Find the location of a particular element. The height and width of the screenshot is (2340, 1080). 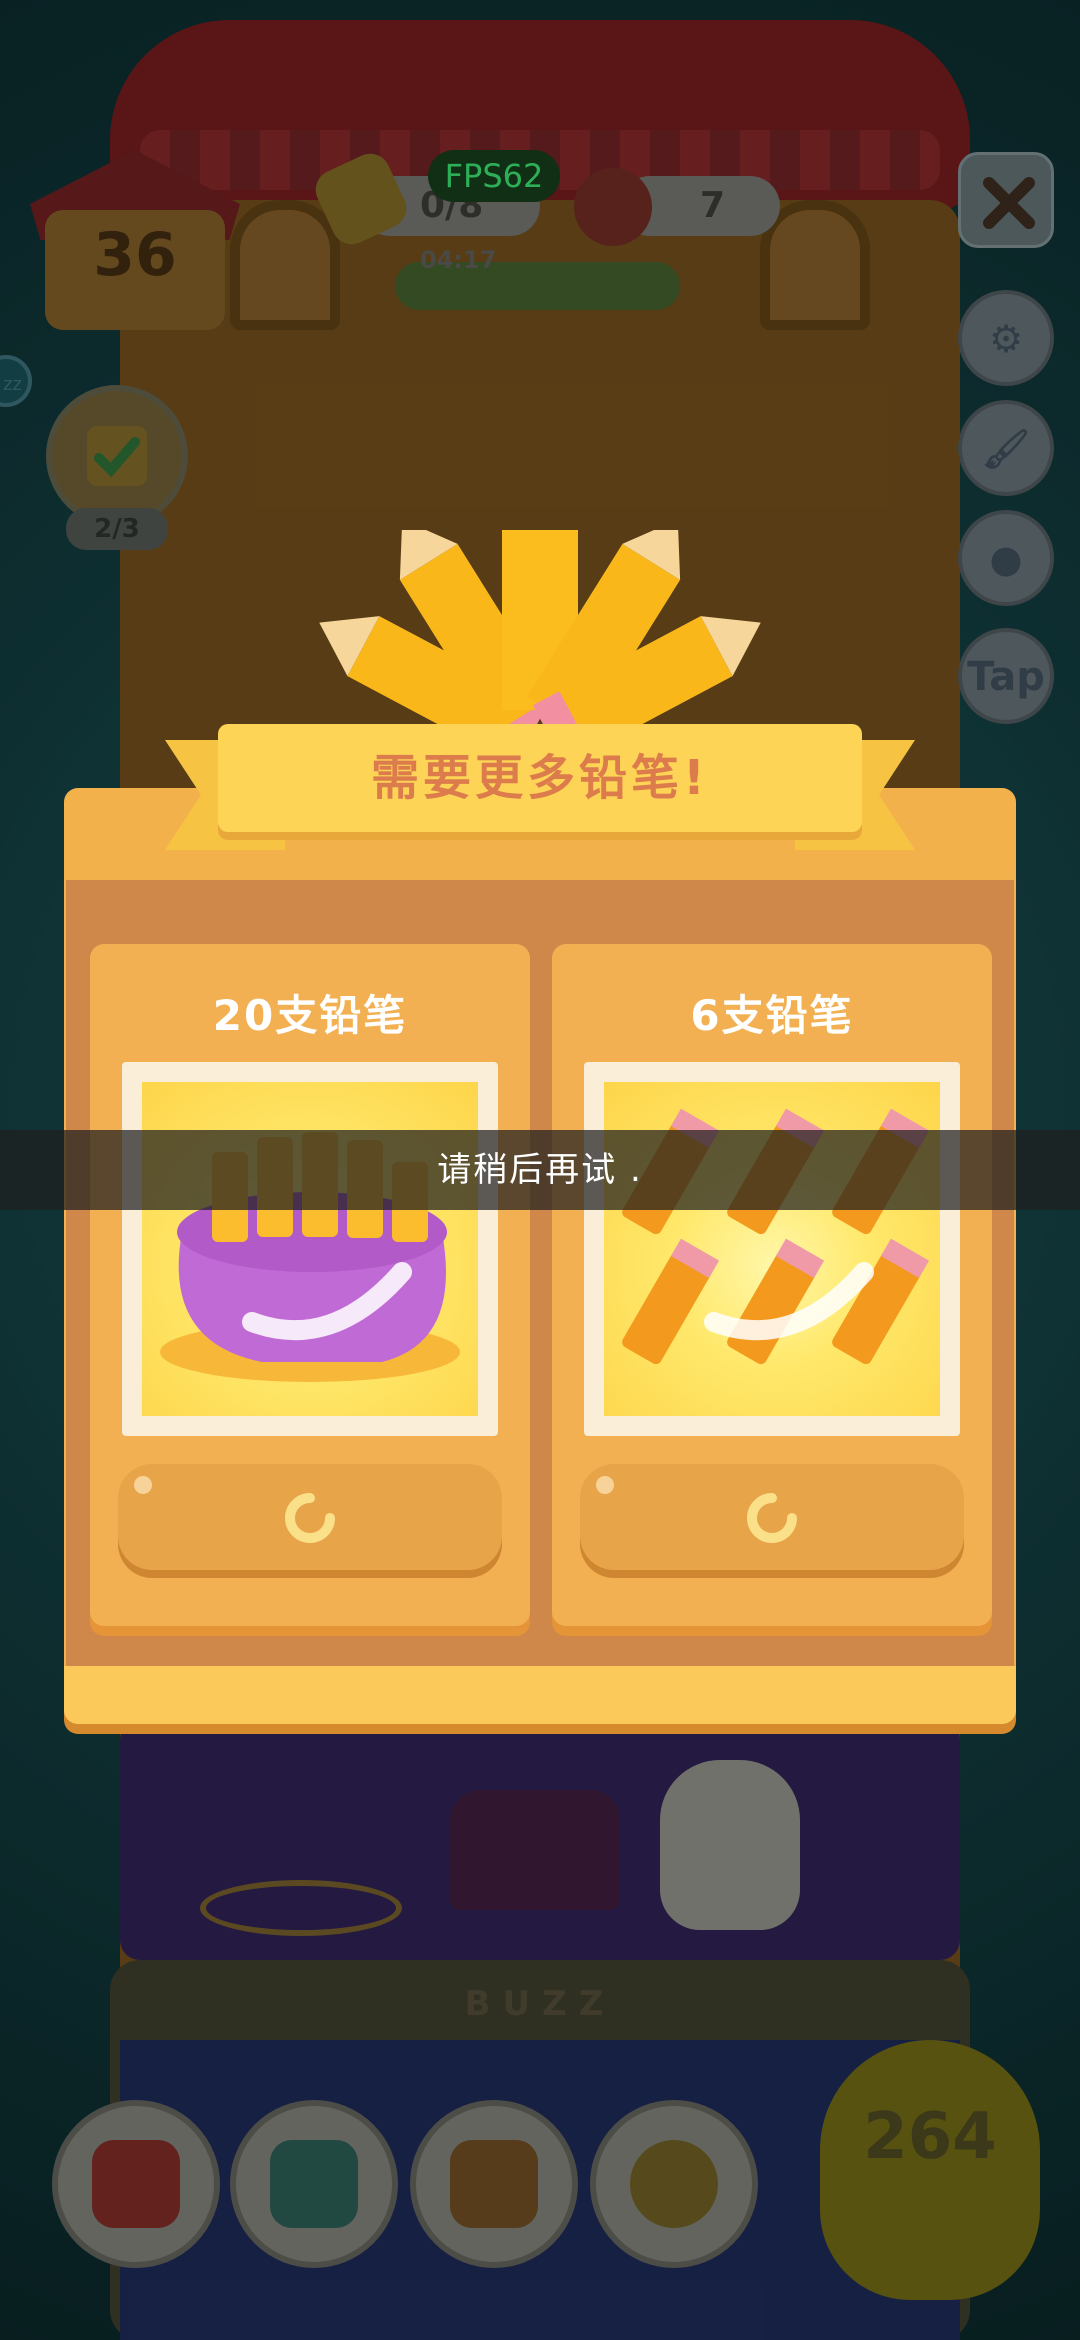

toast-message: 请稍后再试 . is located at coordinates (540, 1170).